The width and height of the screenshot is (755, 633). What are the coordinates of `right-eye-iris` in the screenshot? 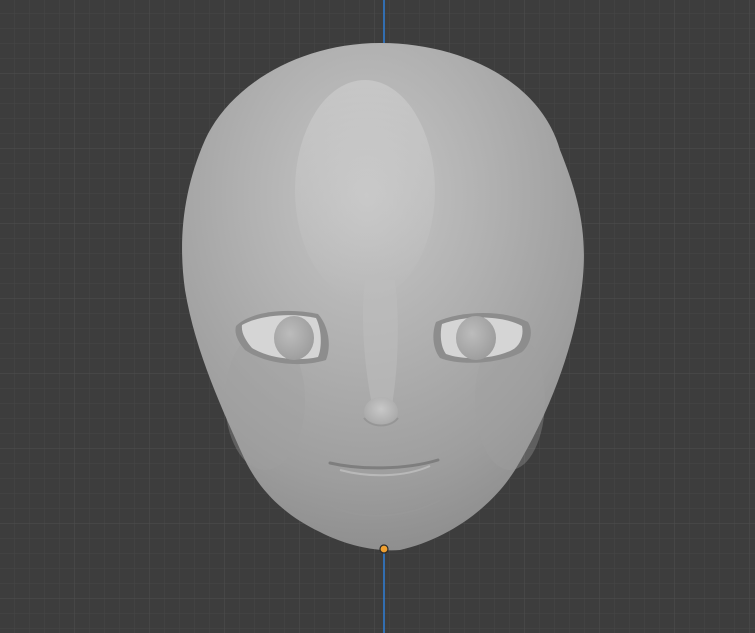 It's located at (476, 338).